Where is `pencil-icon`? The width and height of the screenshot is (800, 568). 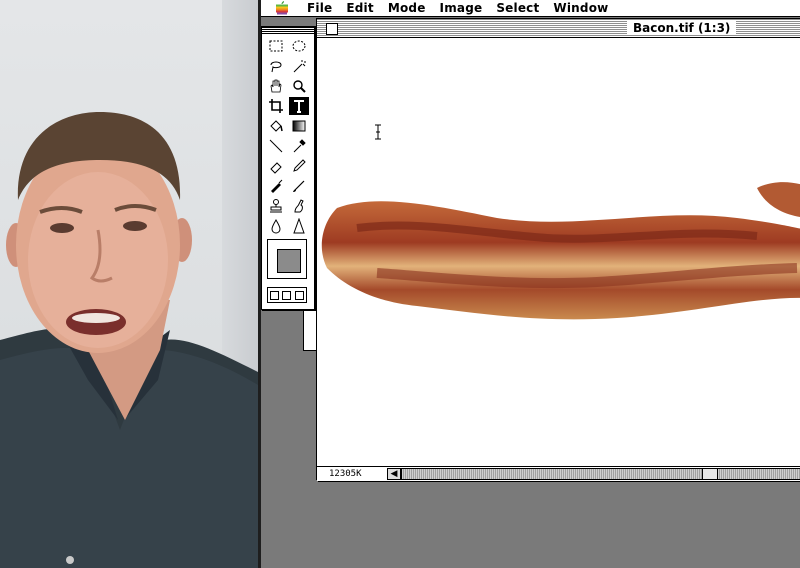 pencil-icon is located at coordinates (299, 166).